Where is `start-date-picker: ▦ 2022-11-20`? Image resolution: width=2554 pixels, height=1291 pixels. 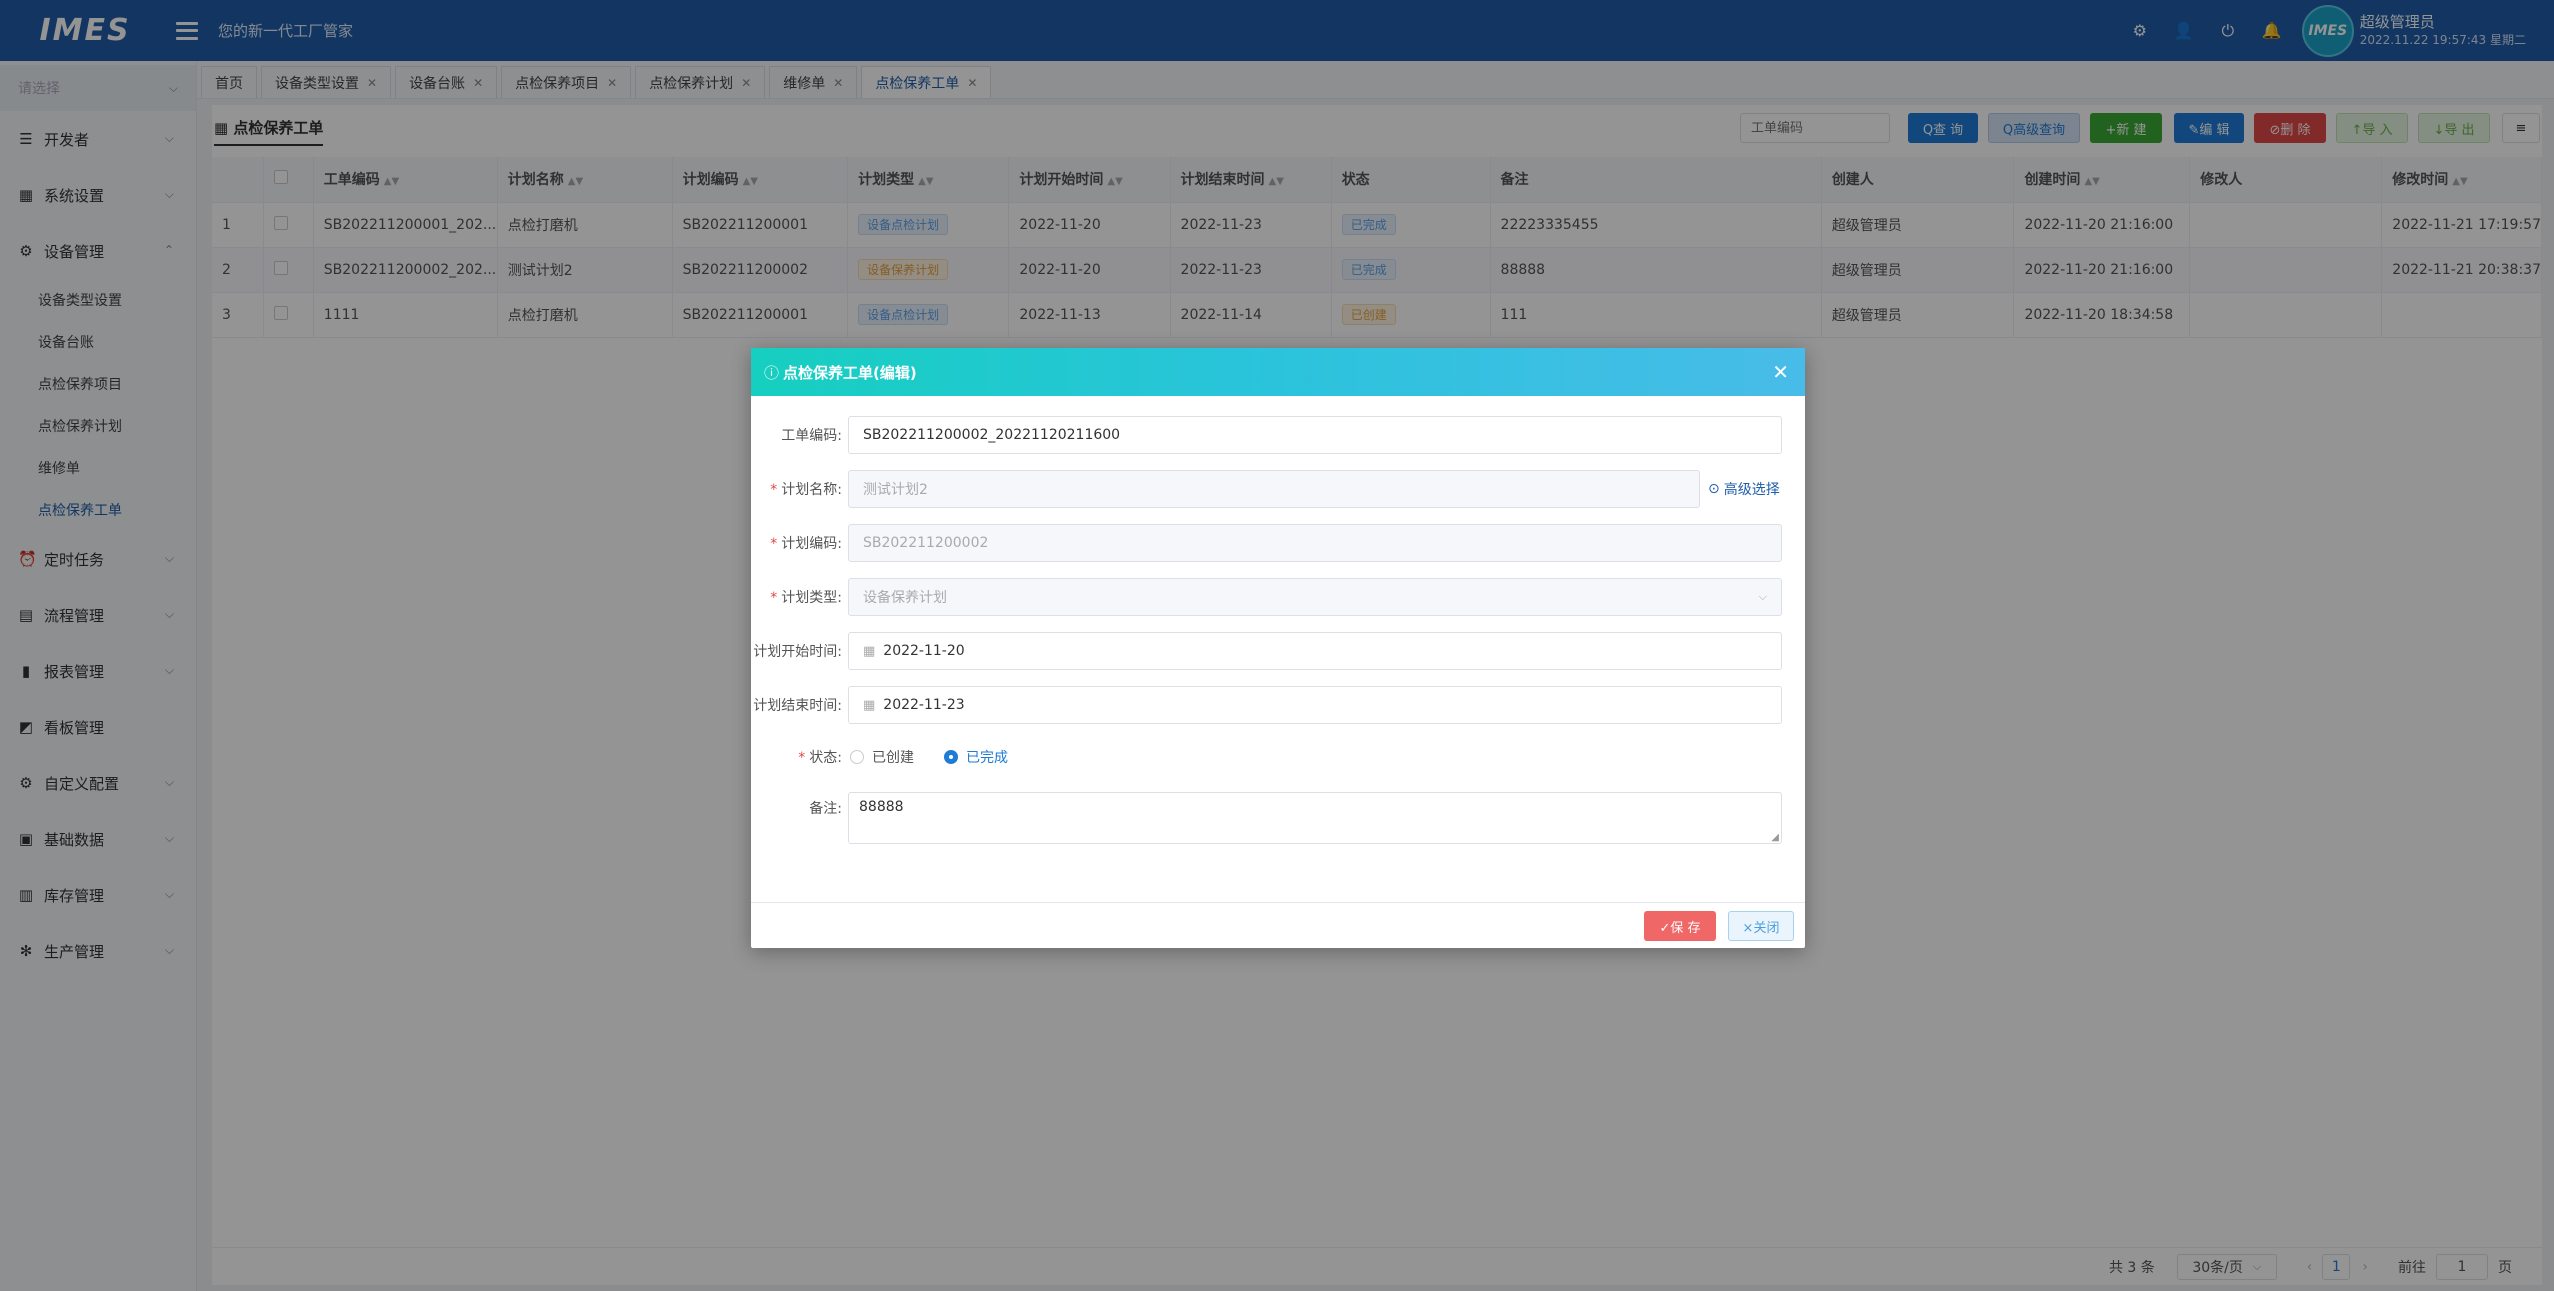 start-date-picker: ▦ 2022-11-20 is located at coordinates (1315, 651).